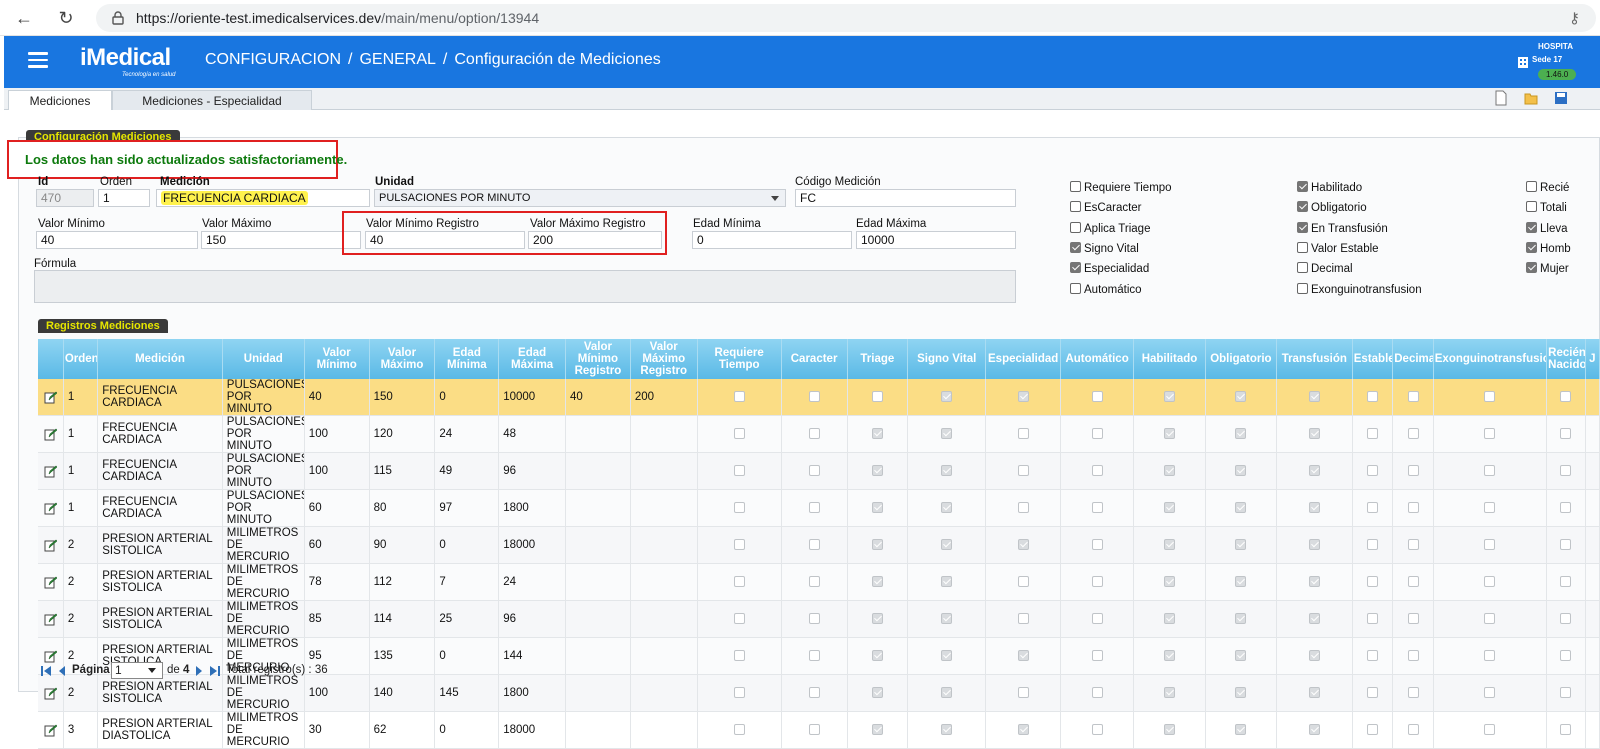 The width and height of the screenshot is (1600, 749). I want to click on column-header-medicion: Medición, so click(160, 359).